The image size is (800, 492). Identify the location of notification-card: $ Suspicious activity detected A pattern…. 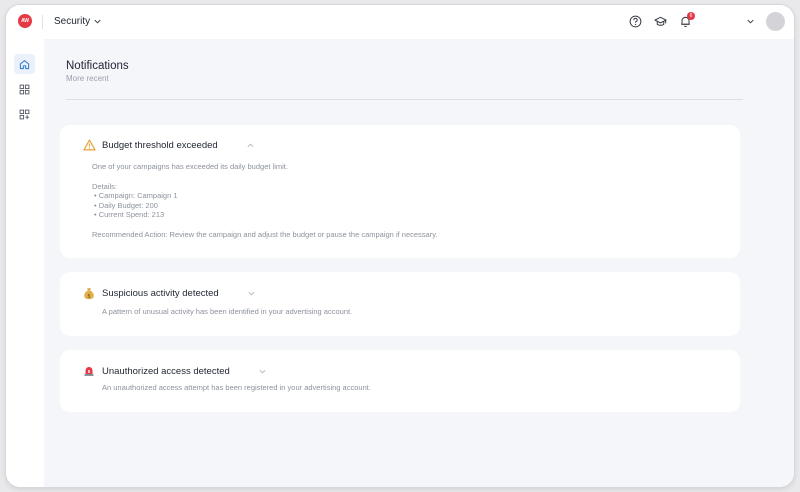
(400, 304).